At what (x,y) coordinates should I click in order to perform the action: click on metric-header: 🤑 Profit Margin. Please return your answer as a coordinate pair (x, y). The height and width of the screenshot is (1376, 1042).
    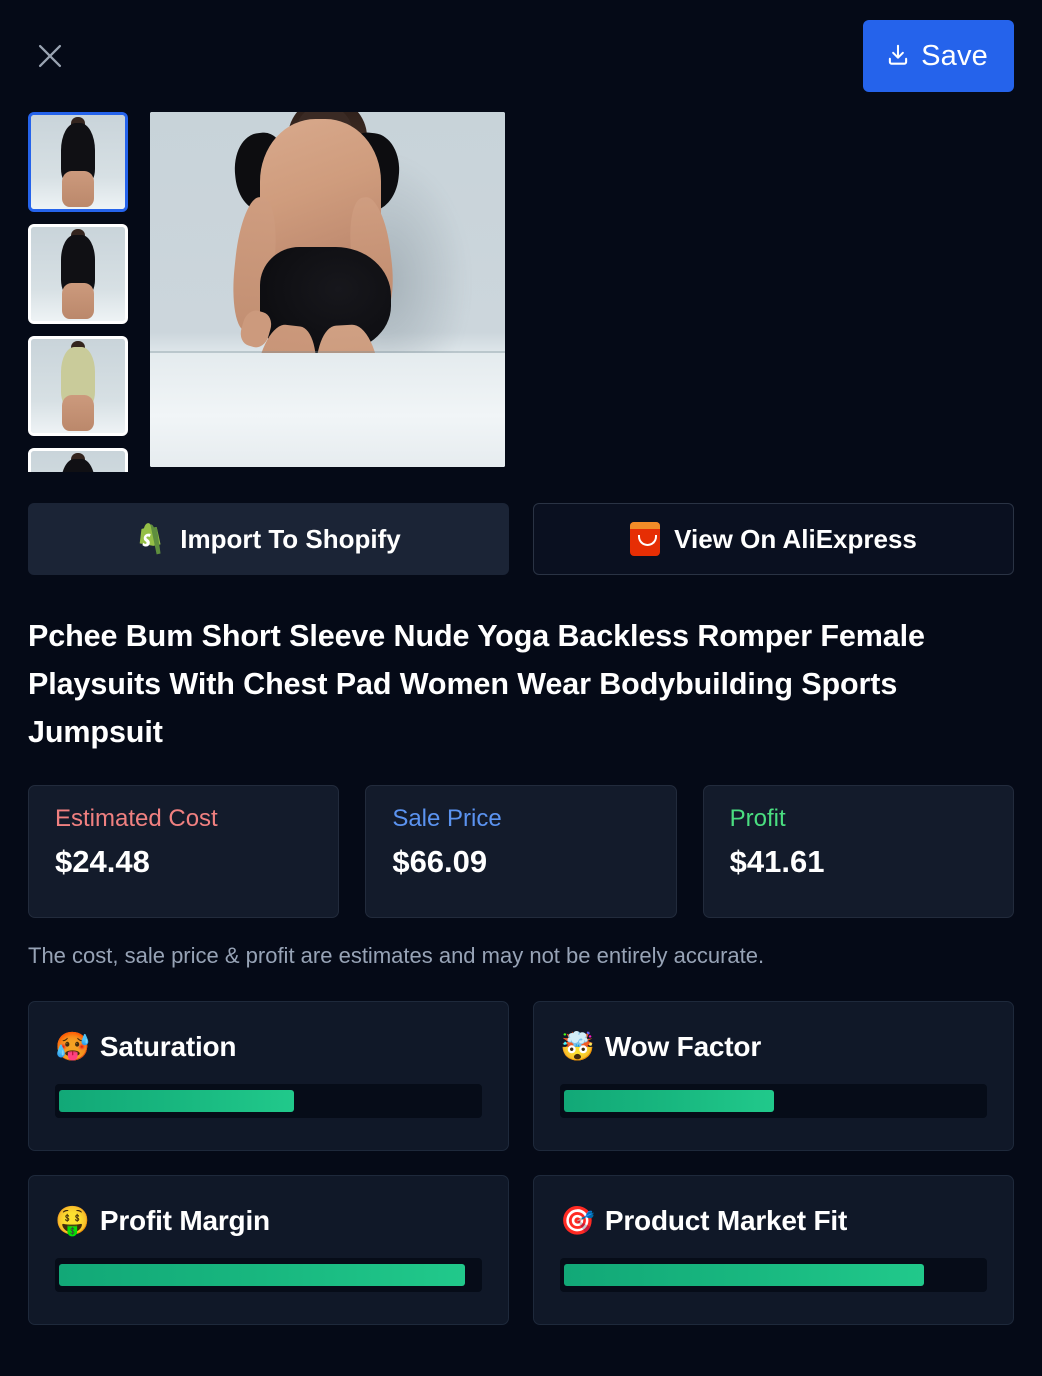
    Looking at the image, I should click on (268, 1221).